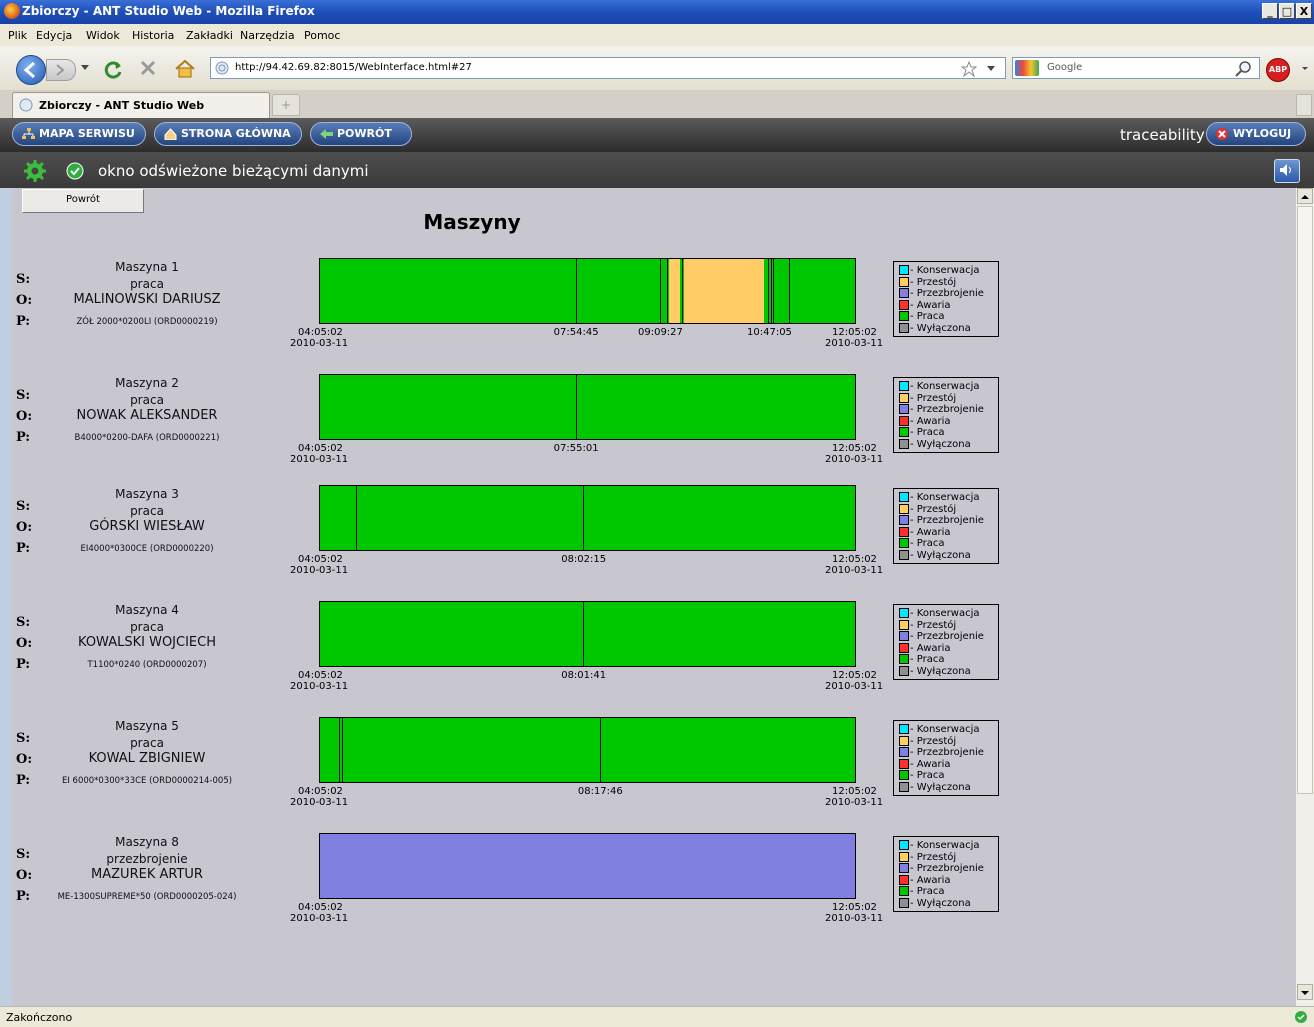  Describe the element at coordinates (85, 68) in the screenshot. I see `history-dropdown-icon` at that location.